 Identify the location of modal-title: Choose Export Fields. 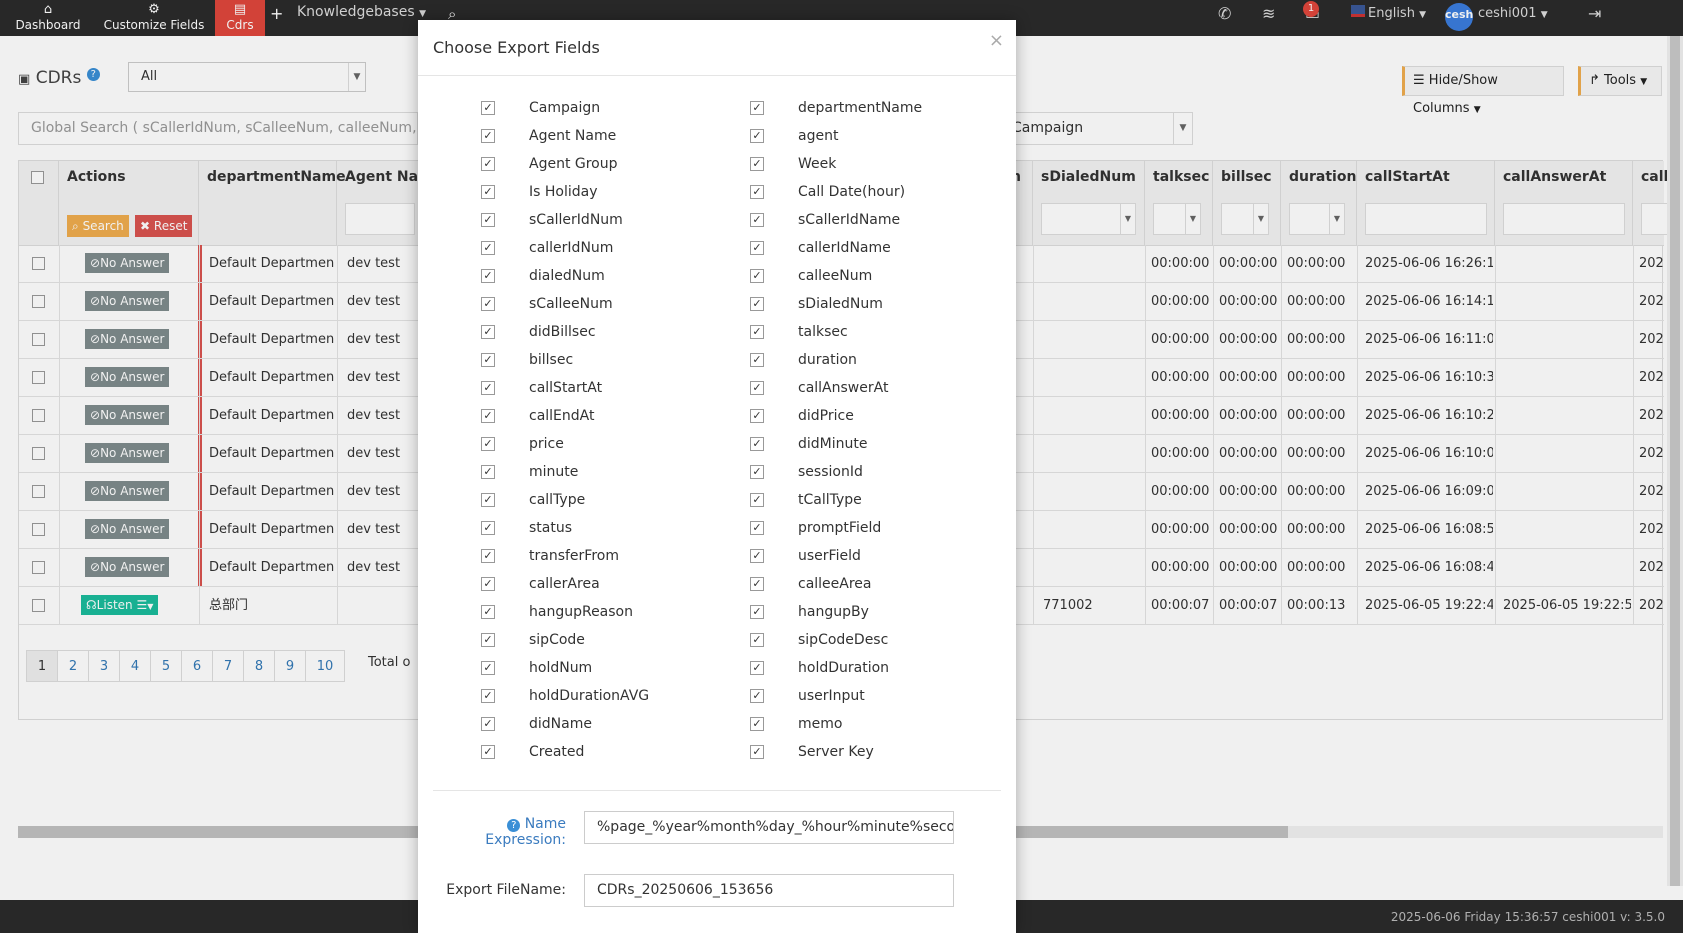
(516, 47).